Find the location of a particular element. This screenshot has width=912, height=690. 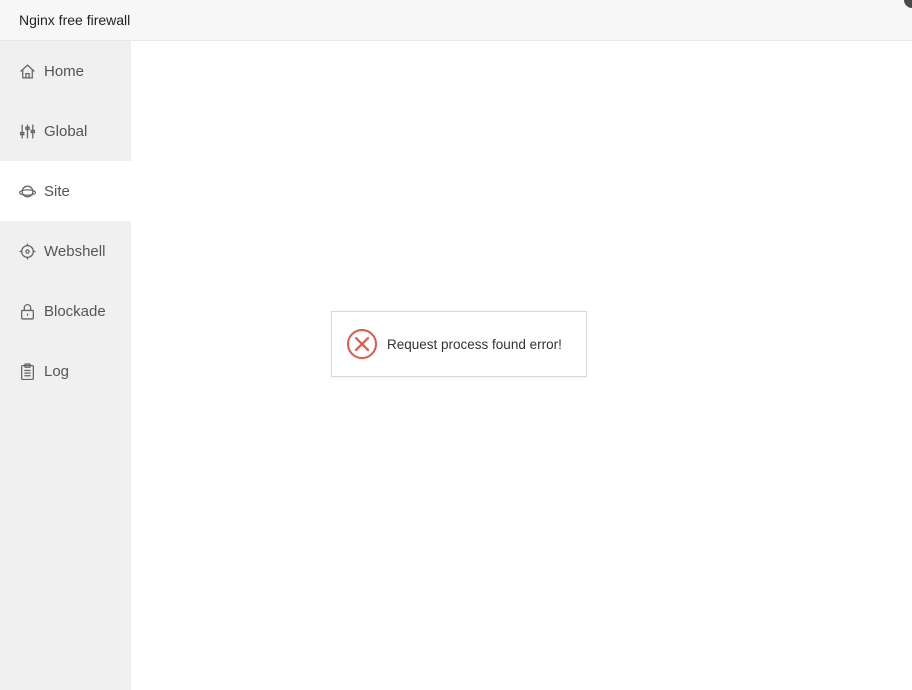

sidebar-item-label: Blockade is located at coordinates (75, 311).